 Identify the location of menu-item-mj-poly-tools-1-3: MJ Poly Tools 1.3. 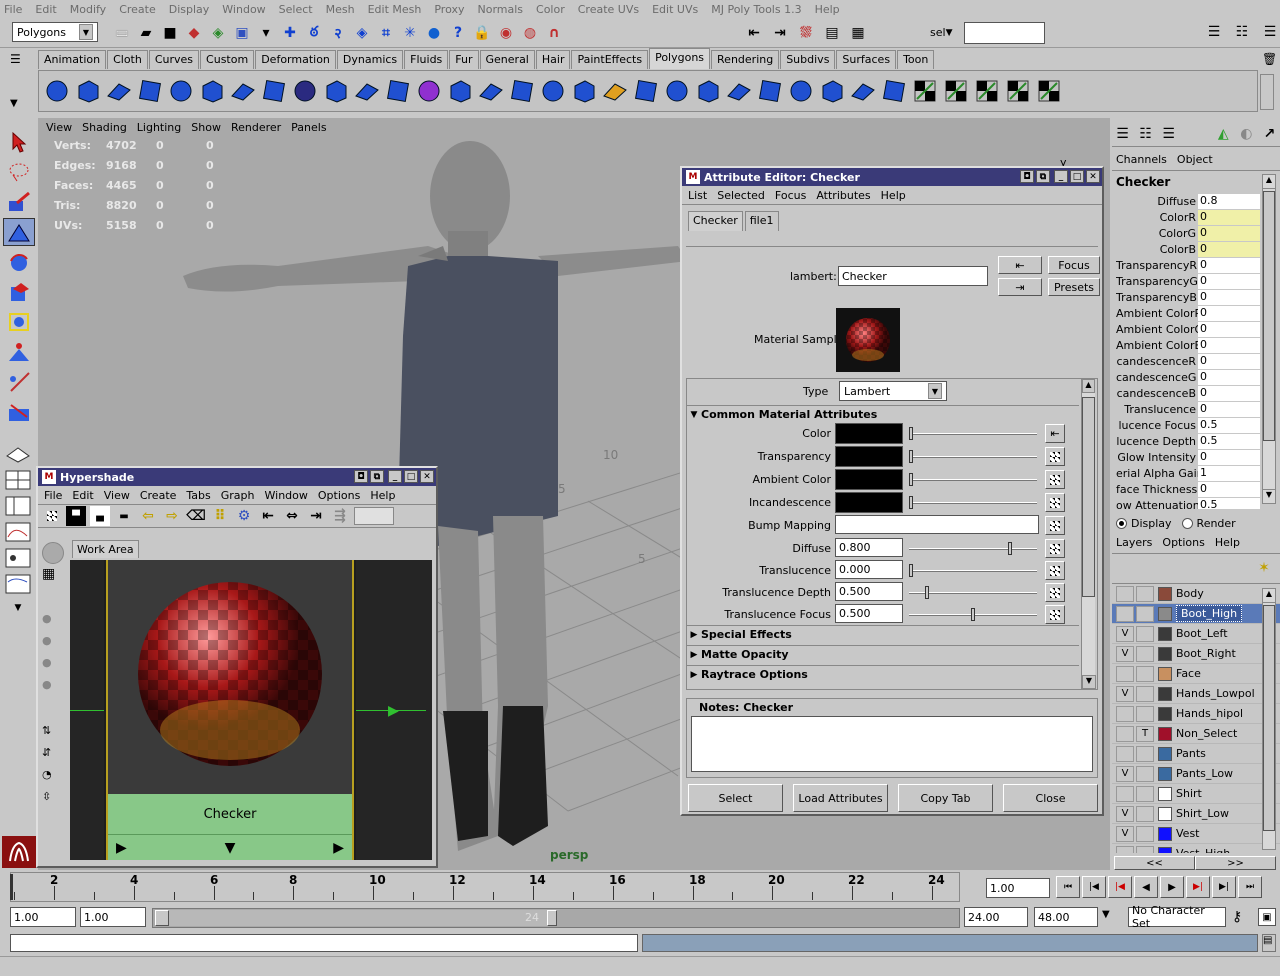
(756, 9).